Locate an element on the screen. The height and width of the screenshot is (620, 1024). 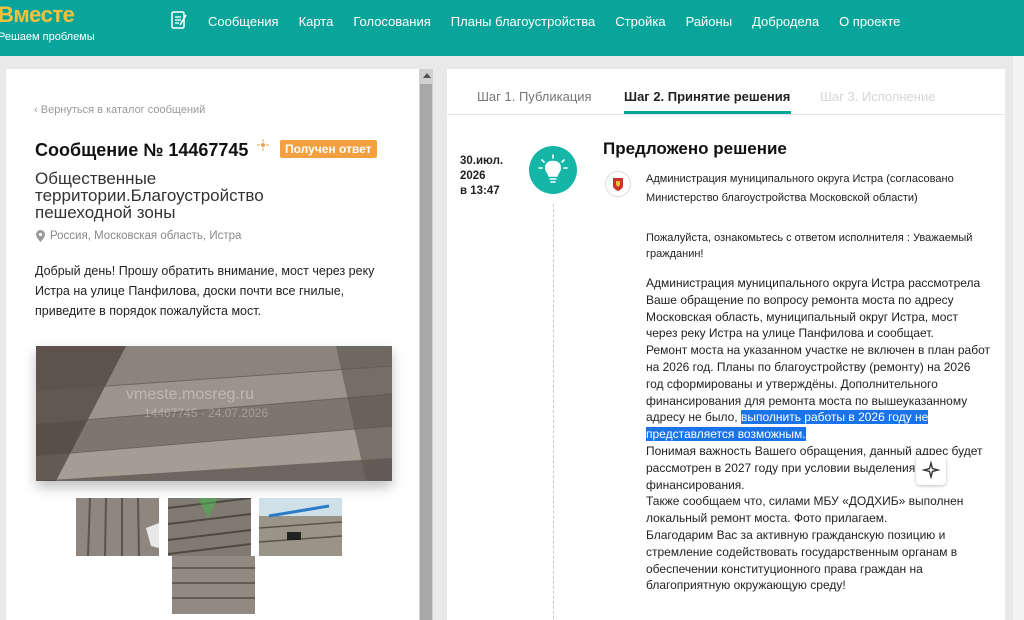
nav-voting: Голосования is located at coordinates (391, 21).